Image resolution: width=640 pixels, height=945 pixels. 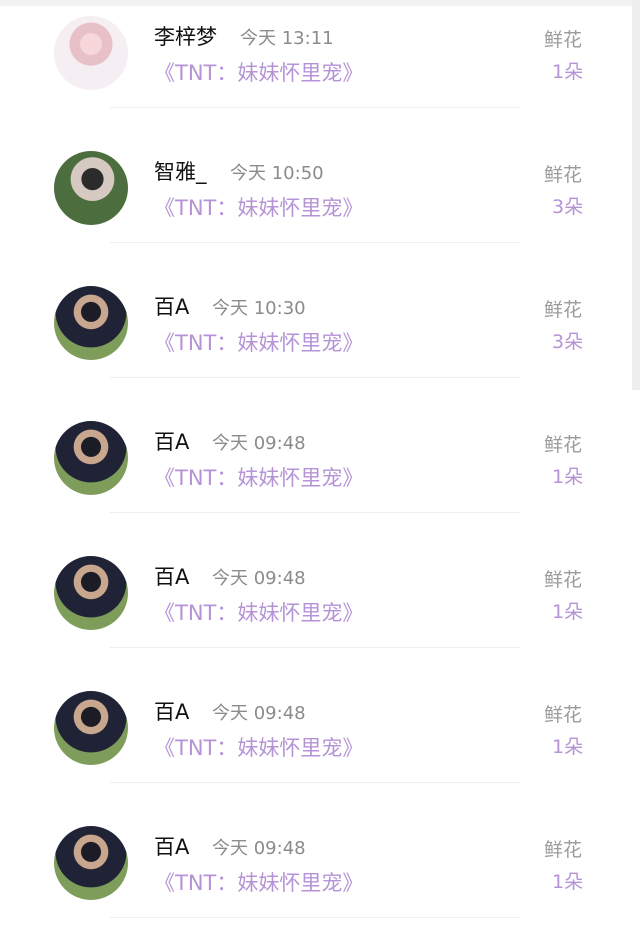 I want to click on list-item: 智雅_ 今天 10:50 《TNT：妹妹怀里宠》 鲜花 3朵, so click(x=320, y=202).